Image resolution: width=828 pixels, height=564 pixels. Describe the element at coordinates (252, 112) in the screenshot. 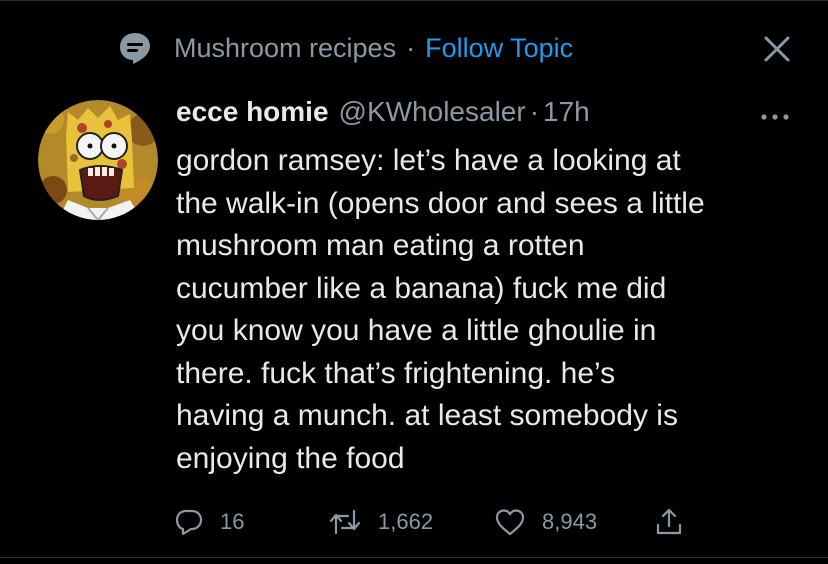

I see `display-name: ecce homie` at that location.